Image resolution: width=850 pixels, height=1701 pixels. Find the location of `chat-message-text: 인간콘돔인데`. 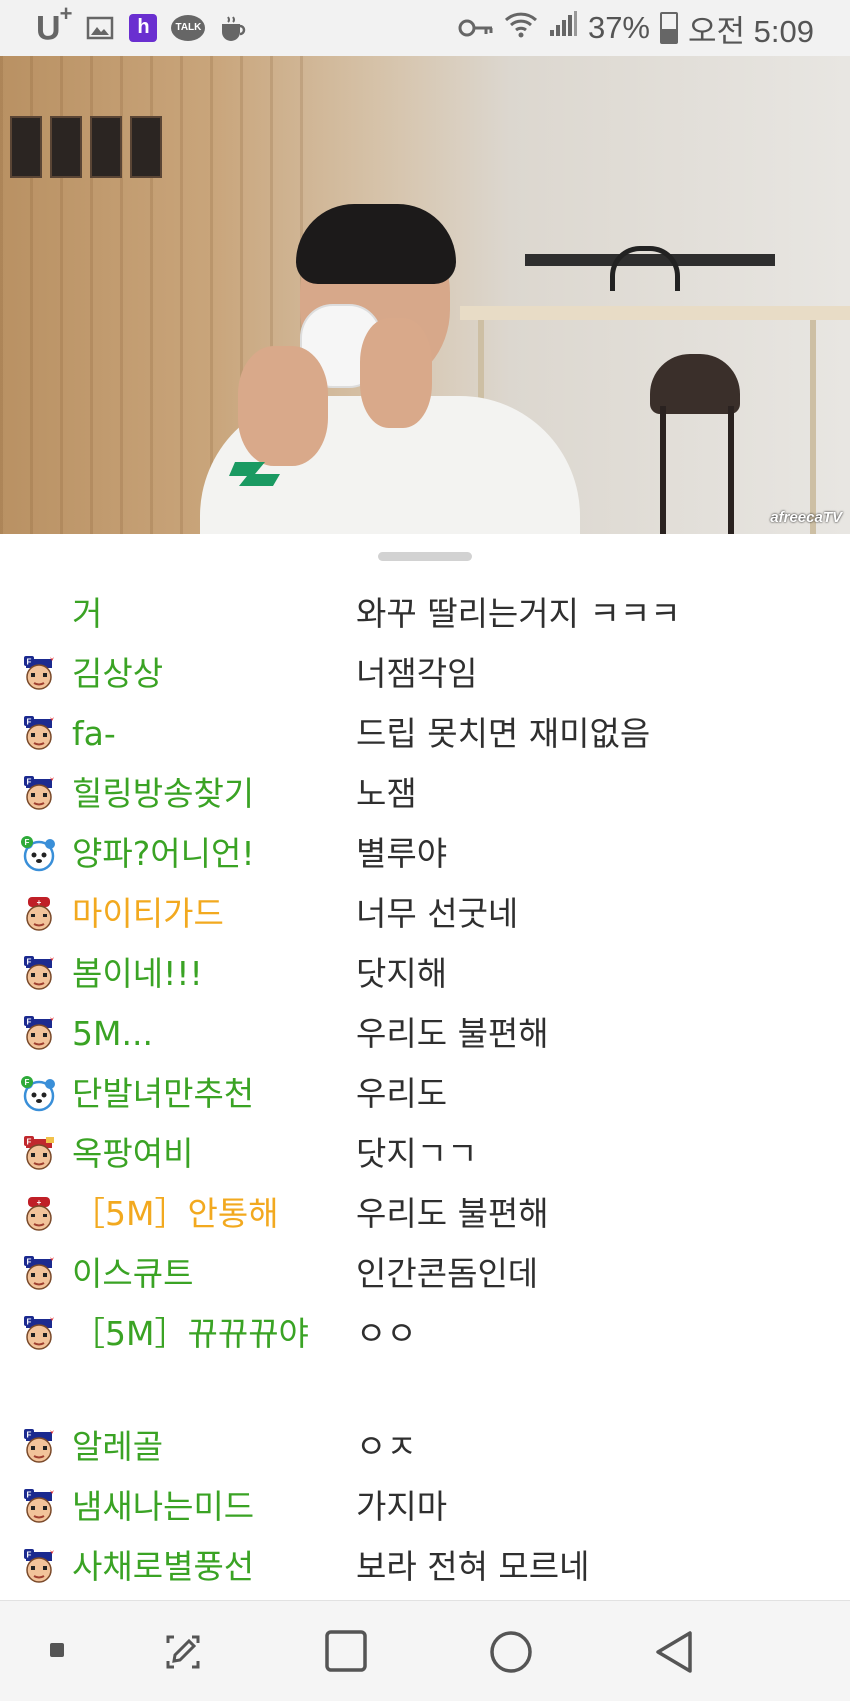

chat-message-text: 인간콘돔인데 is located at coordinates (447, 1273).